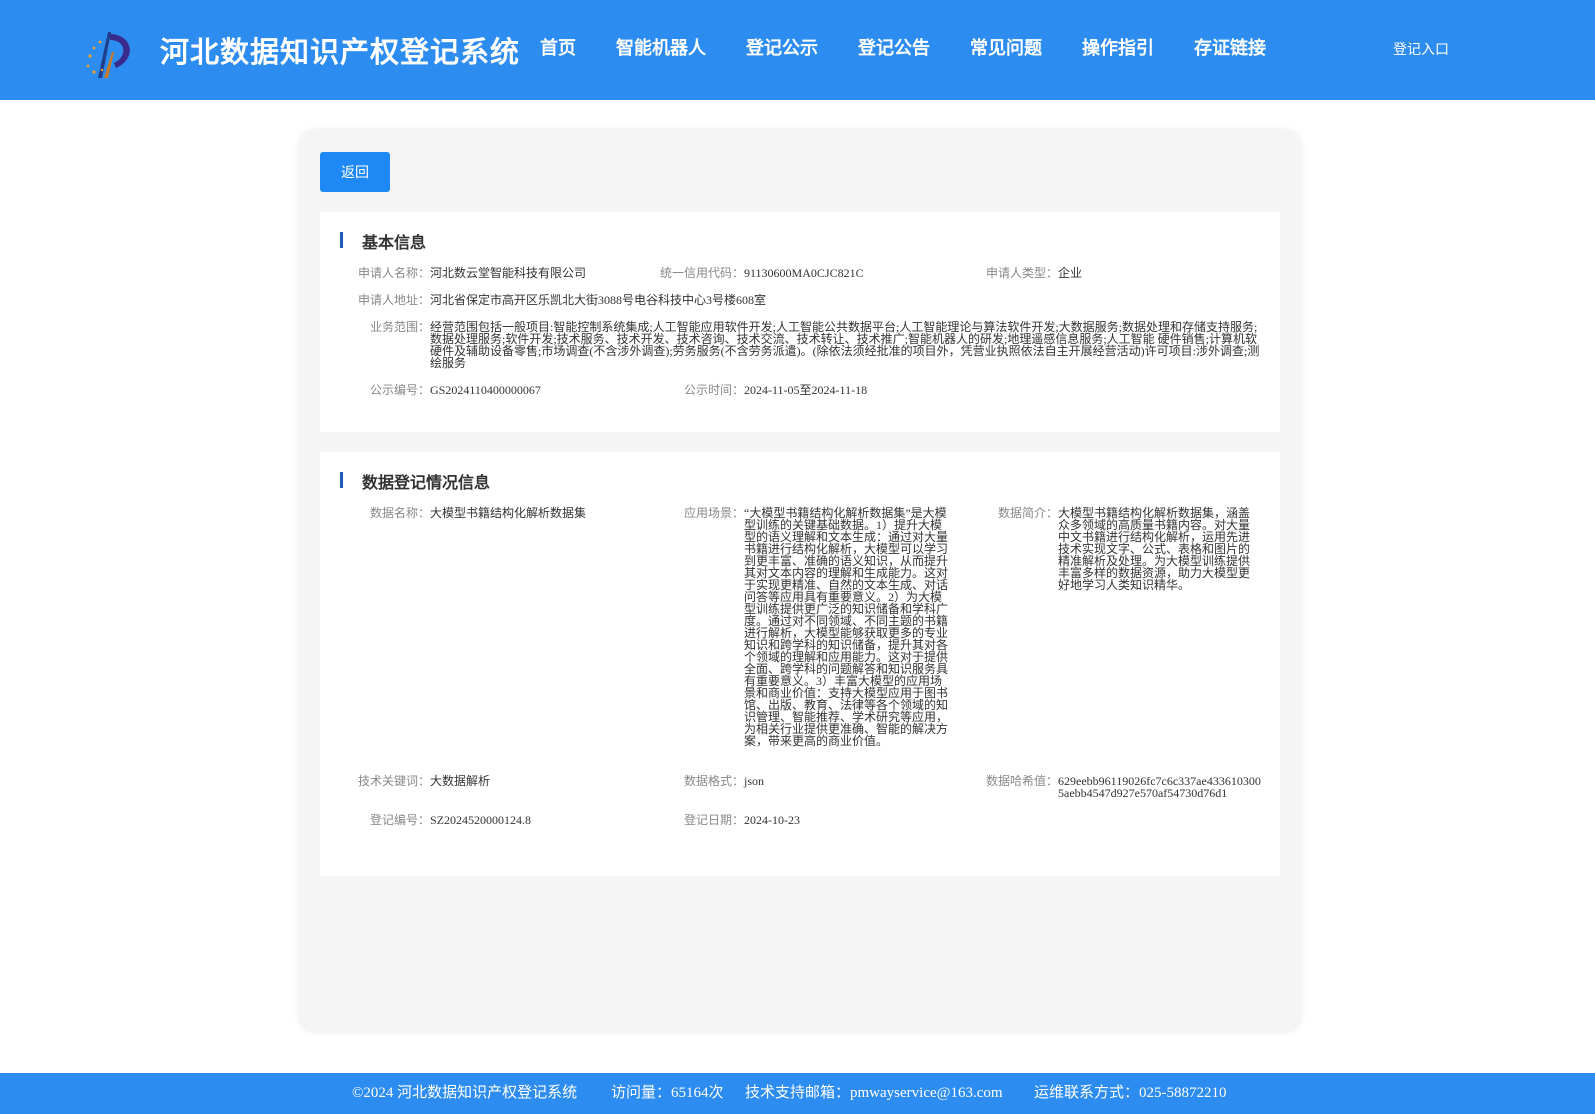  Describe the element at coordinates (713, 390) in the screenshot. I see `pub-time-label: 公示时间：` at that location.